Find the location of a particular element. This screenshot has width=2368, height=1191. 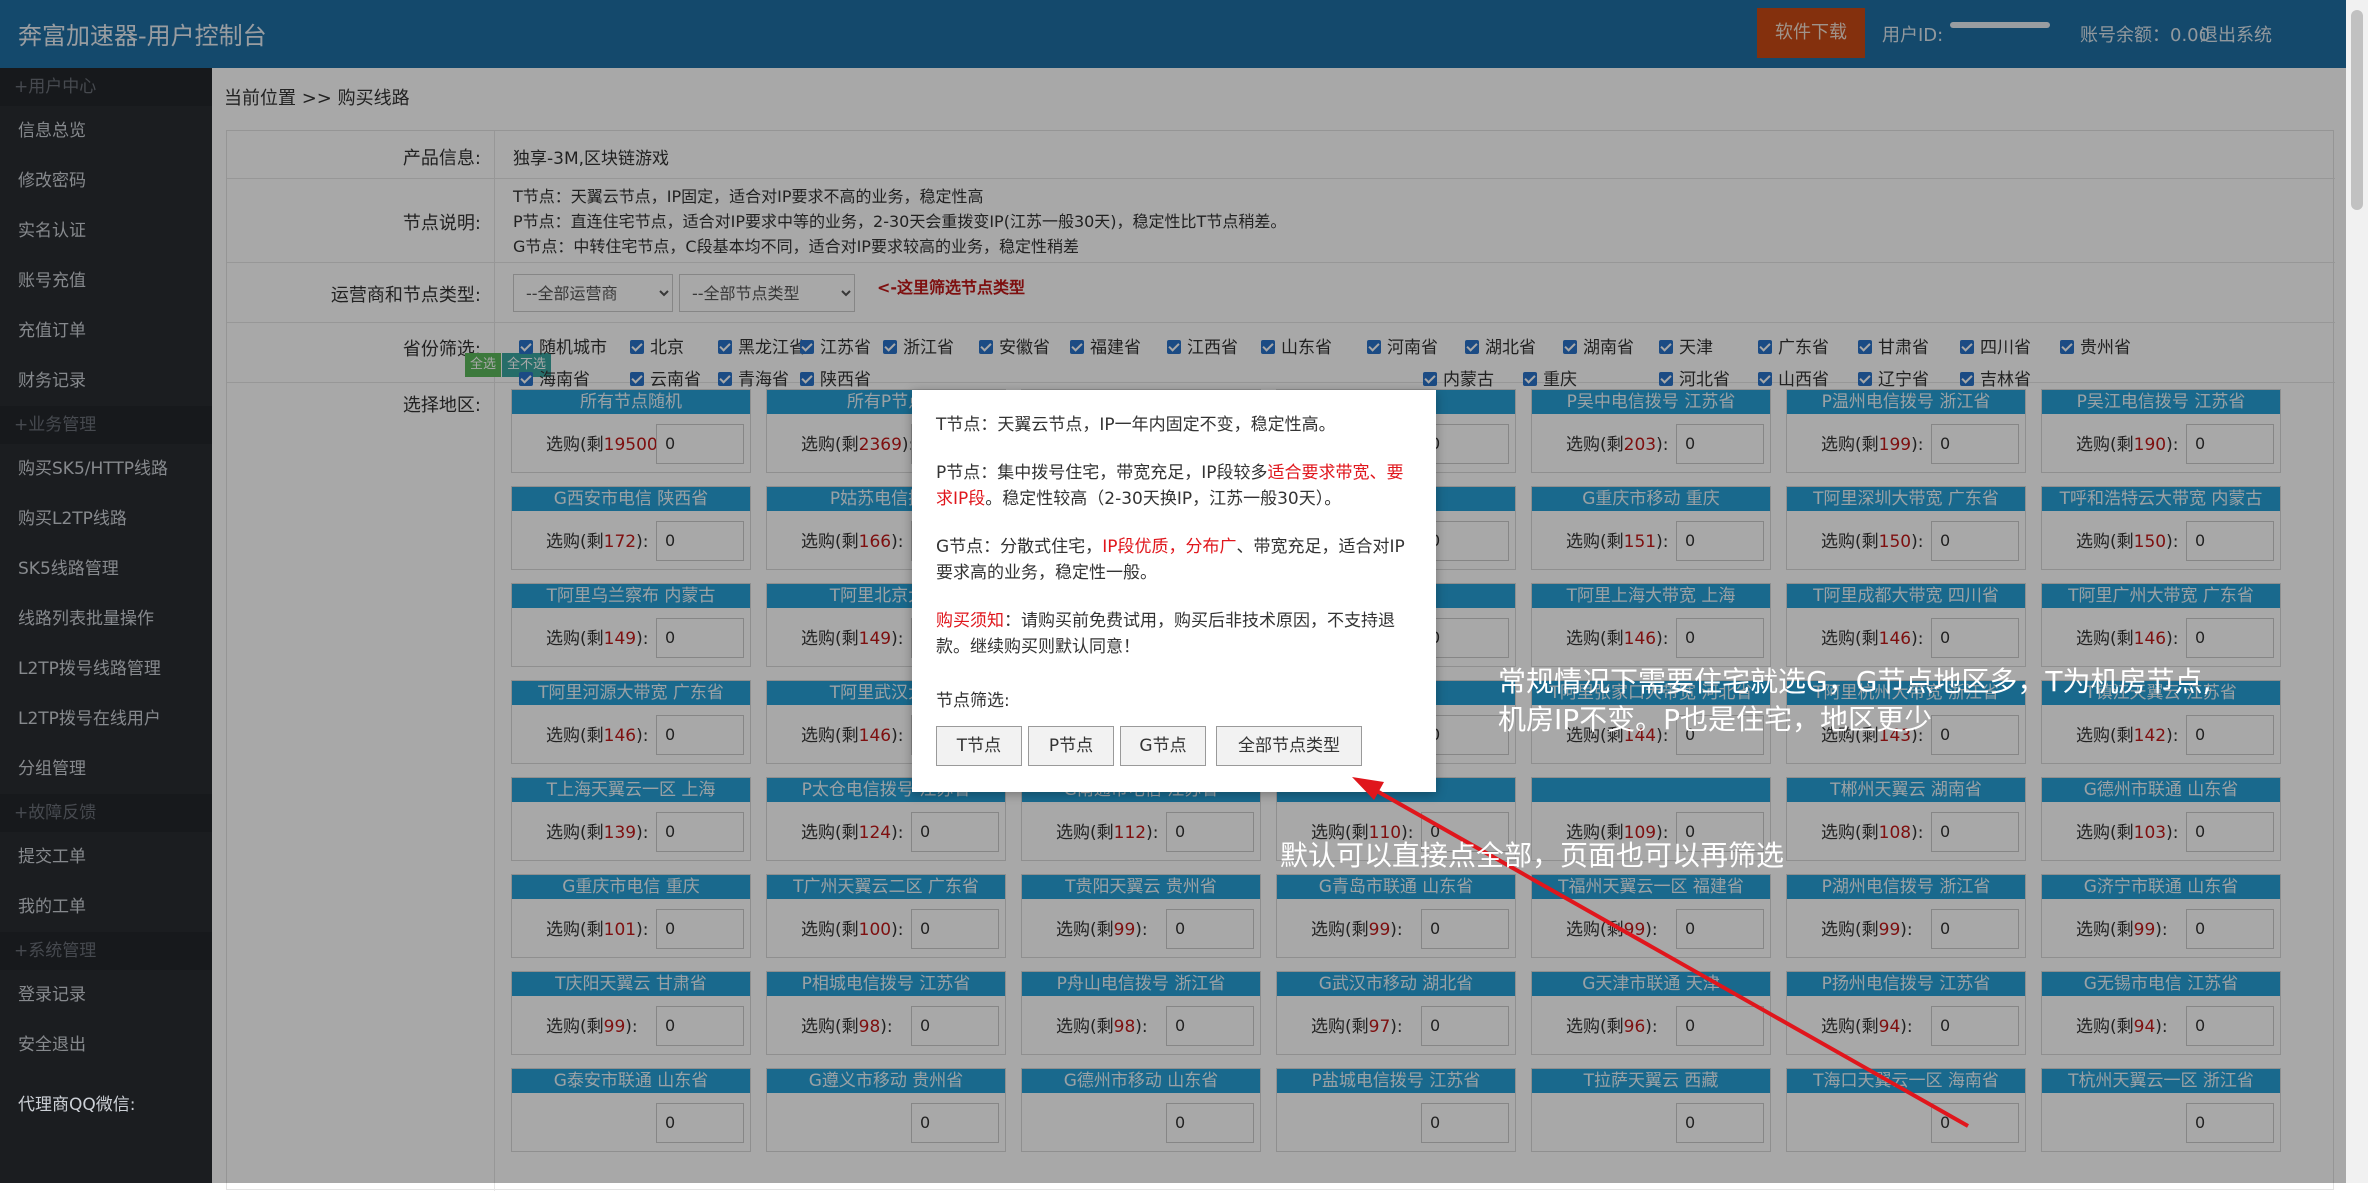

annotation-arrow is located at coordinates (1660, 952).